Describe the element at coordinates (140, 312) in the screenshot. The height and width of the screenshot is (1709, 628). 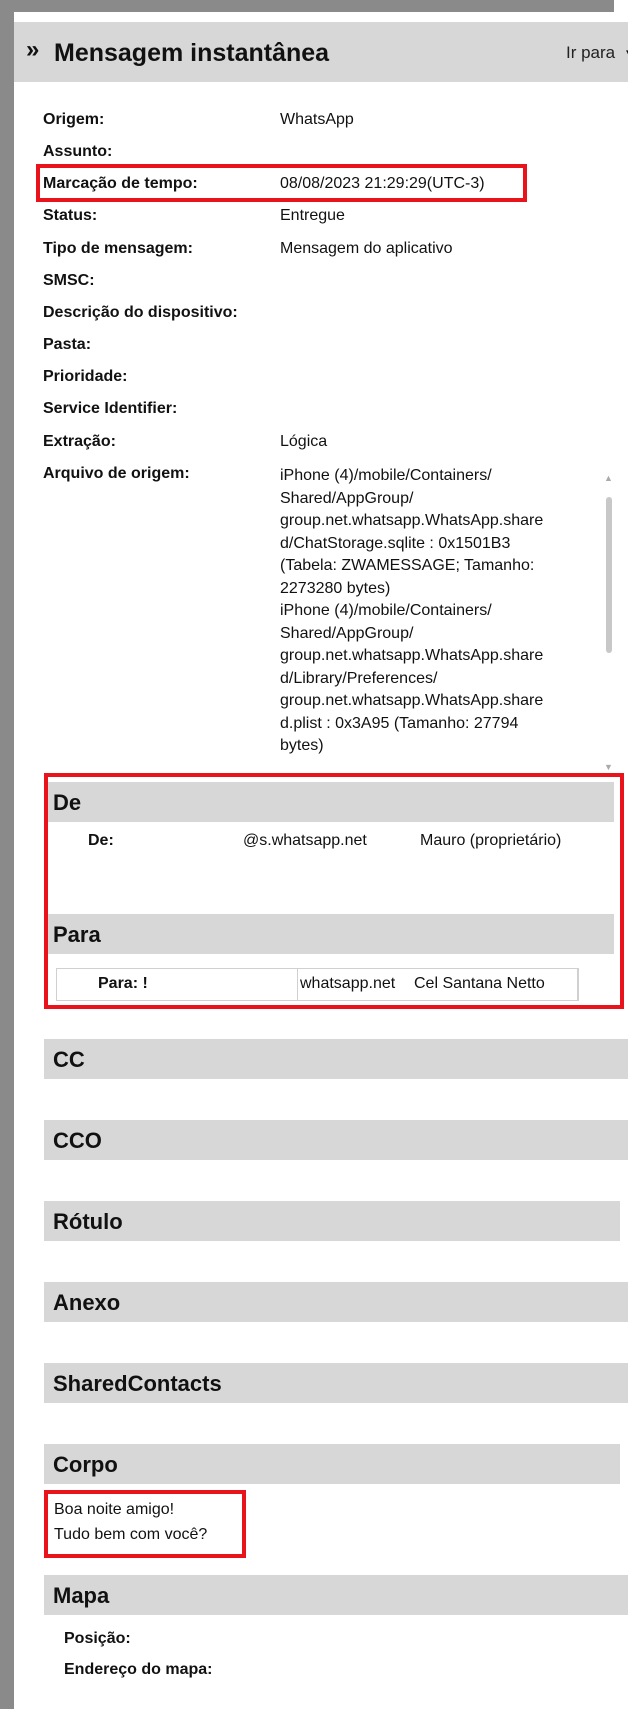
I see `label-device-description: Descrição do dispositivo:` at that location.